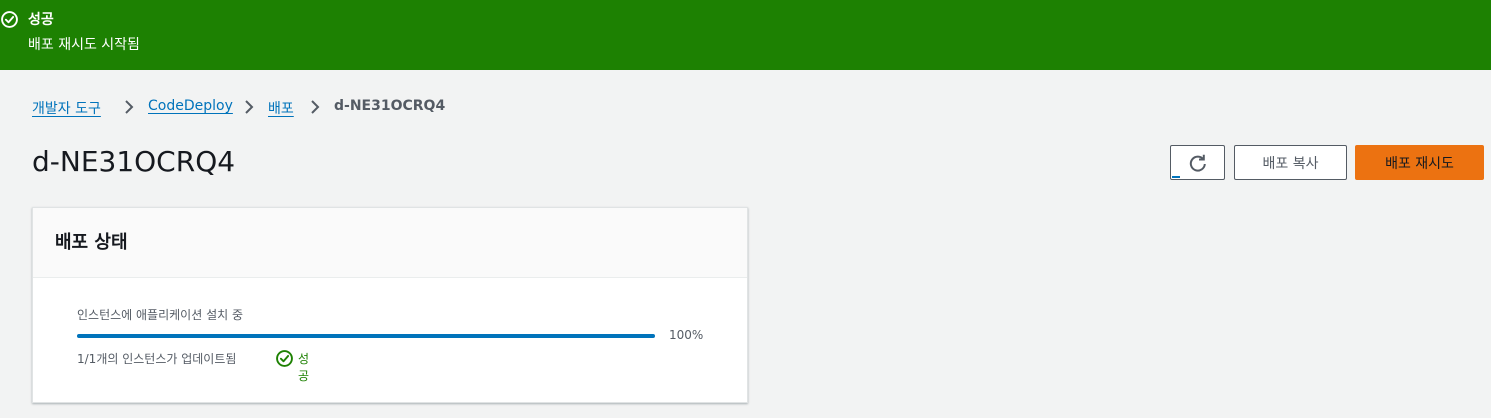 The image size is (1491, 418). I want to click on progress-bar-fill, so click(366, 336).